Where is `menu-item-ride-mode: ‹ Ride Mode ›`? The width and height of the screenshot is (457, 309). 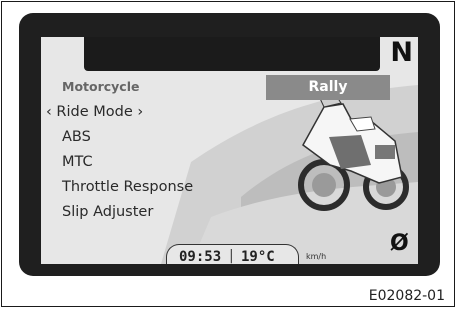
menu-item-ride-mode: ‹ Ride Mode › is located at coordinates (94, 112).